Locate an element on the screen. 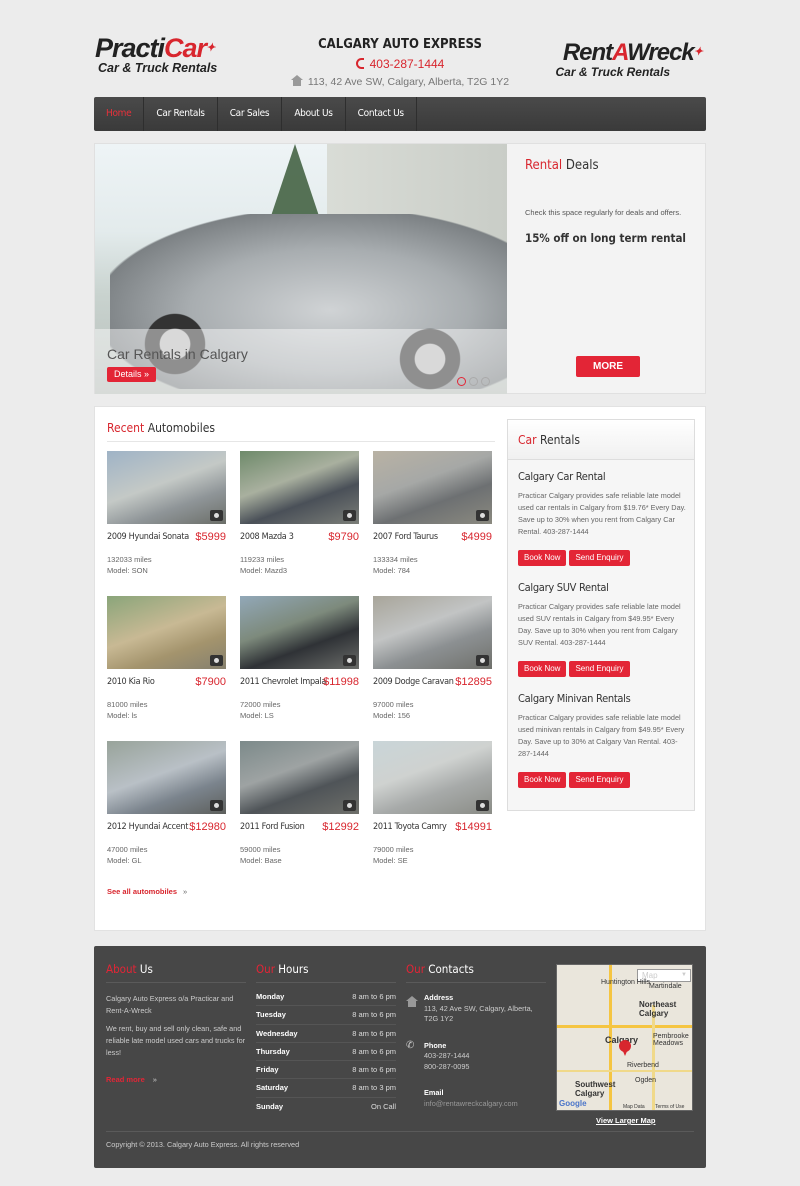 This screenshot has height=1186, width=800. nav-car-sales: Car Sales is located at coordinates (250, 114).